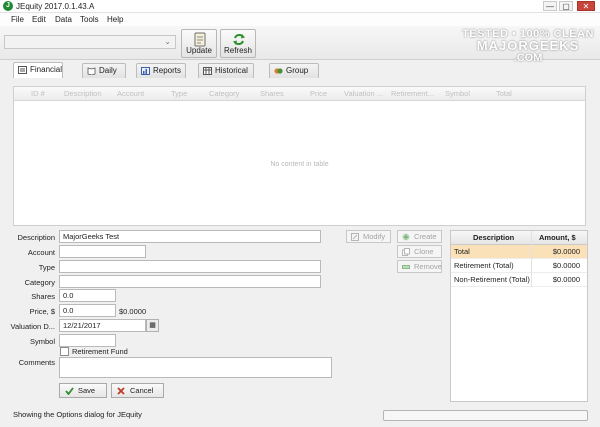  I want to click on summary-row-description: Non-Retirement (Total), so click(492, 279).